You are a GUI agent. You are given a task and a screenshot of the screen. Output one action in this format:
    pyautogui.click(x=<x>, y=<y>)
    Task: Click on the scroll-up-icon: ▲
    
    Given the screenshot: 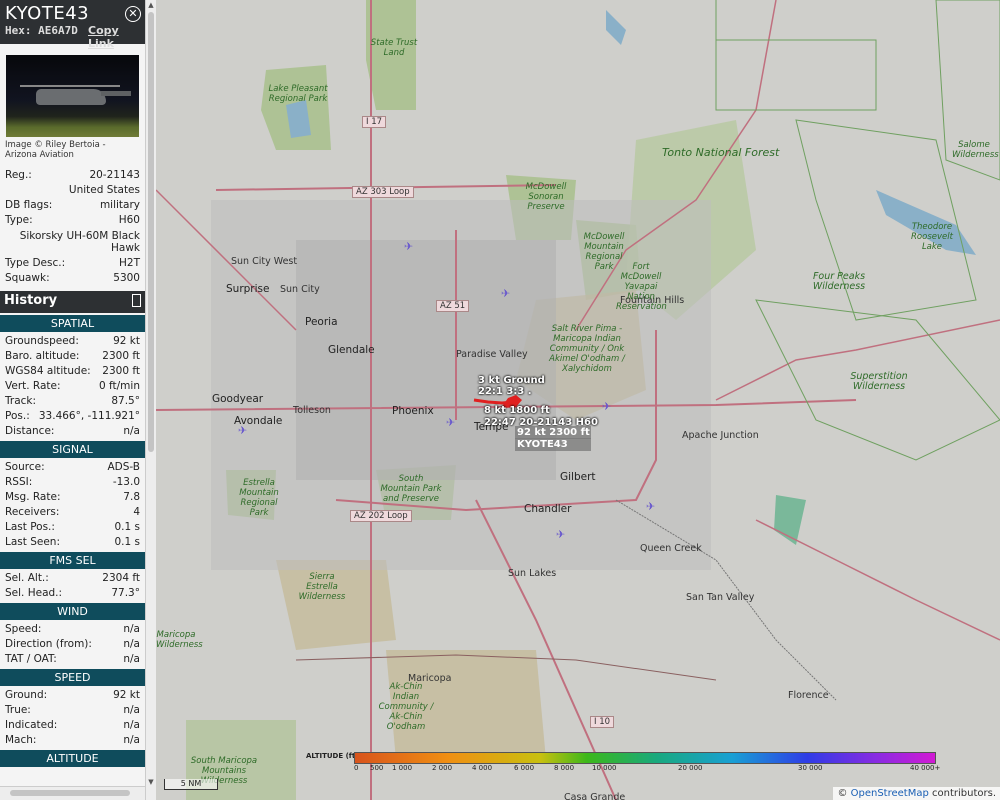 What is the action you would take?
    pyautogui.click(x=151, y=5)
    